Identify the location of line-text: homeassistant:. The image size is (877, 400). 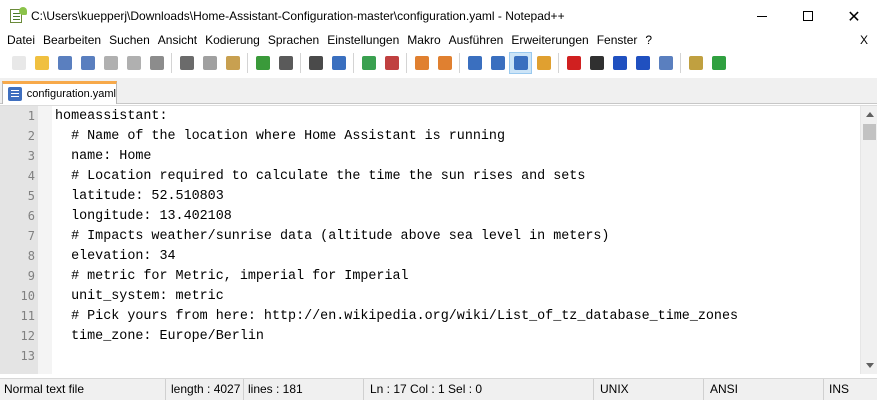
(111, 116).